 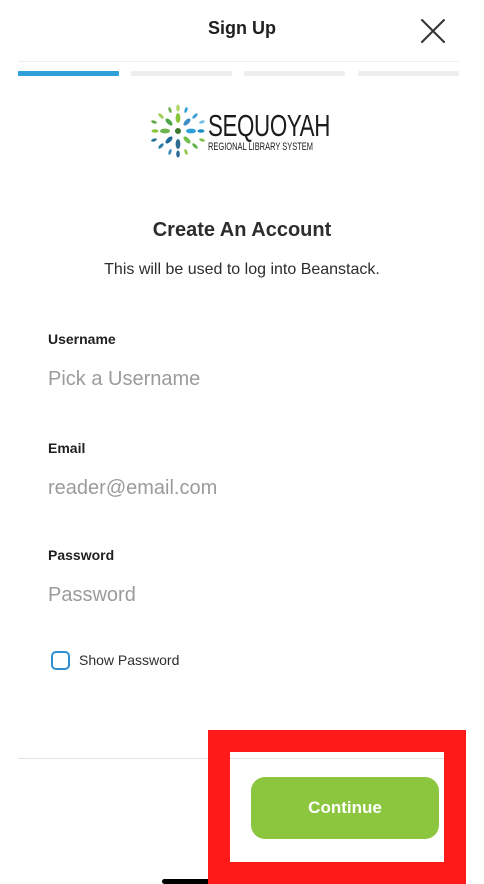 What do you see at coordinates (81, 555) in the screenshot?
I see `password-label: Password` at bounding box center [81, 555].